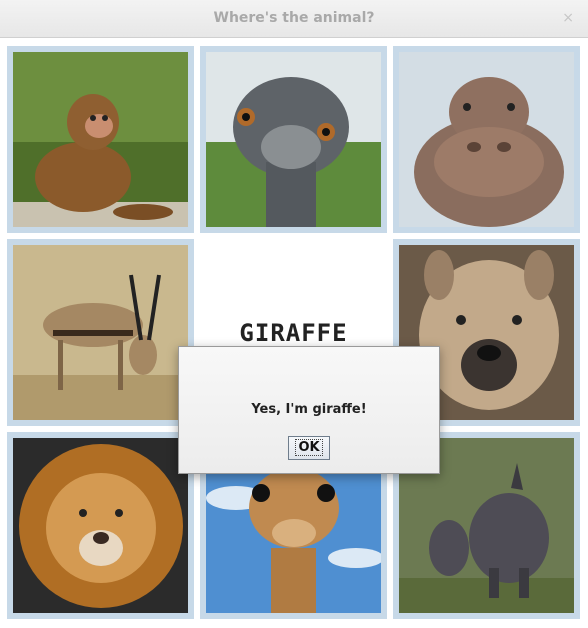  I want to click on title-bar: Where's the animal? ×, so click(294, 19).